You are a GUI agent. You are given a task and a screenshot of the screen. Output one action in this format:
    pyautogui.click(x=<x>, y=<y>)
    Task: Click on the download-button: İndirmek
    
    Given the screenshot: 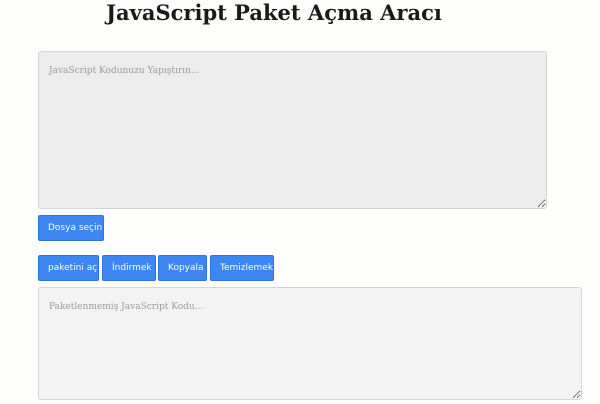 What is the action you would take?
    pyautogui.click(x=129, y=268)
    